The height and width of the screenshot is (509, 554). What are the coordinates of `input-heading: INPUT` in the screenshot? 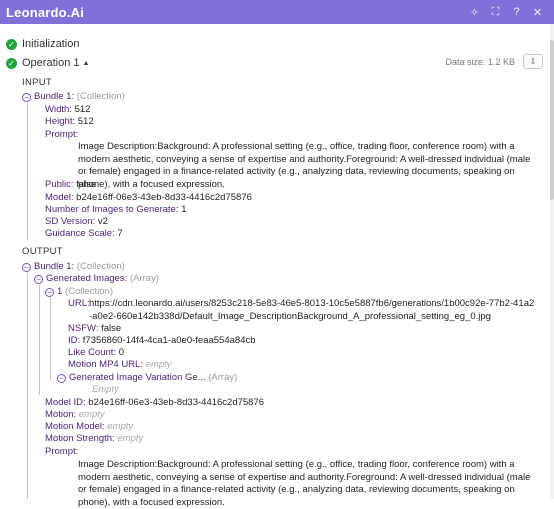 It's located at (37, 82).